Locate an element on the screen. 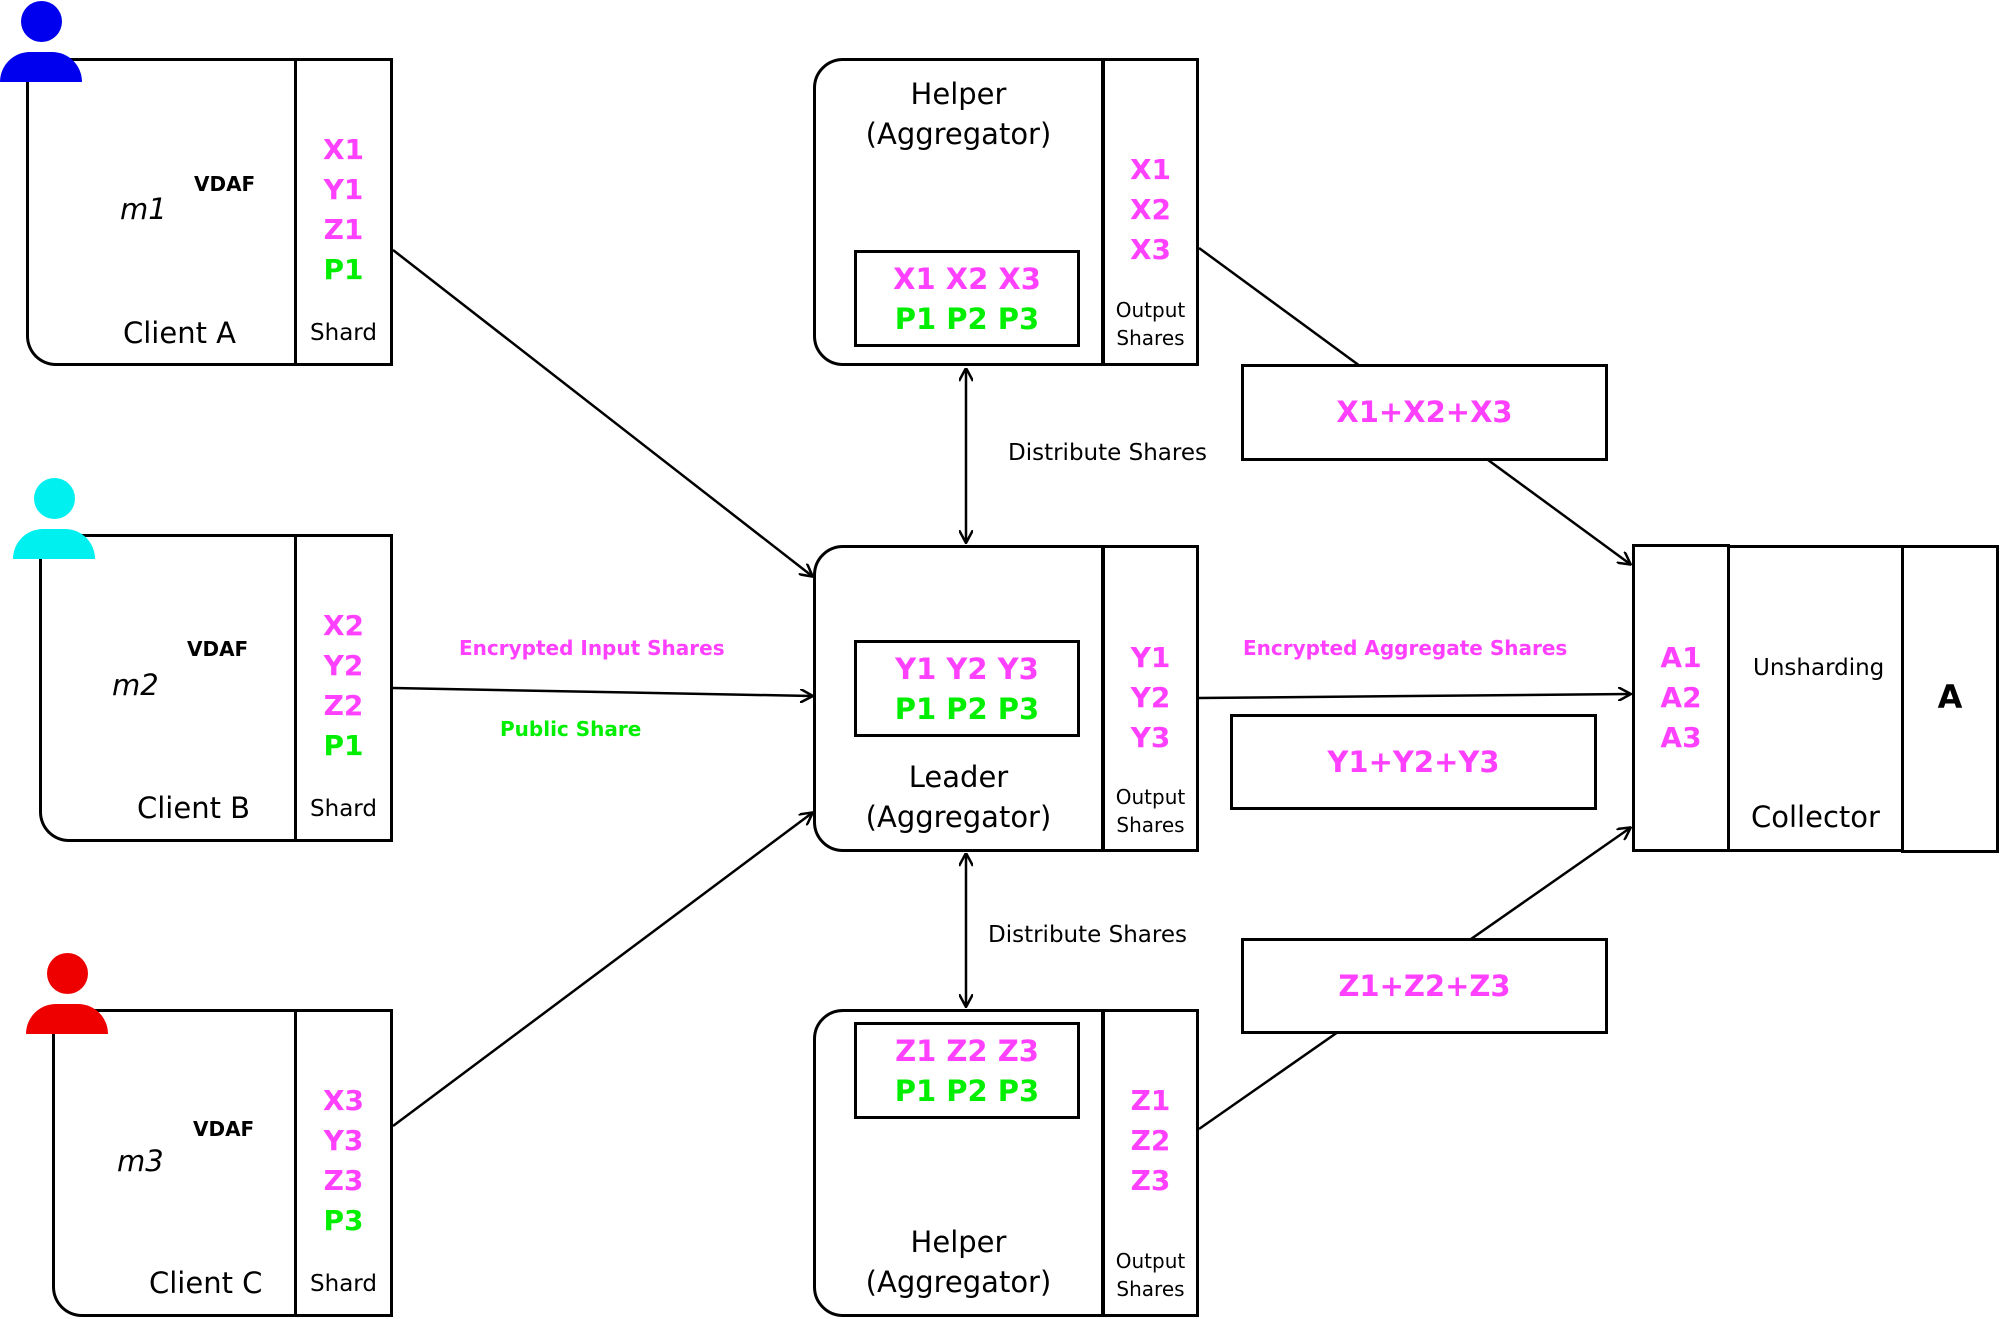 Image resolution: width=2000 pixels, height=1319 pixels. client-a-name: Client A is located at coordinates (180, 333).